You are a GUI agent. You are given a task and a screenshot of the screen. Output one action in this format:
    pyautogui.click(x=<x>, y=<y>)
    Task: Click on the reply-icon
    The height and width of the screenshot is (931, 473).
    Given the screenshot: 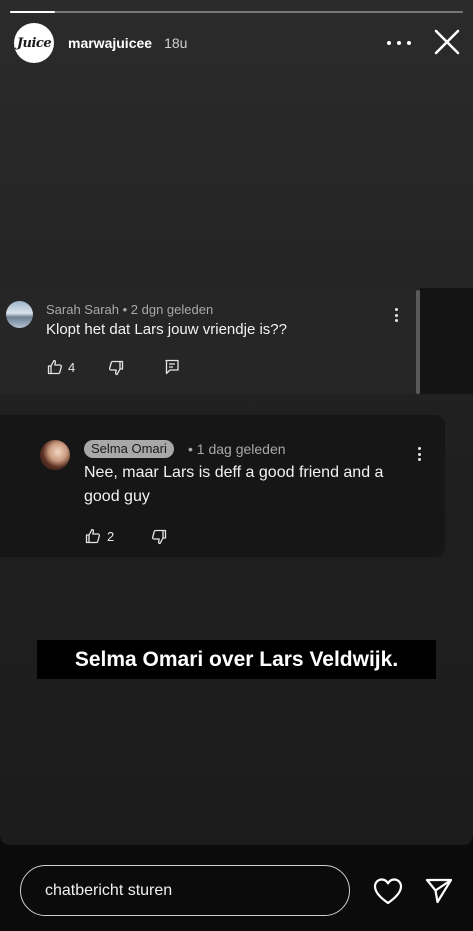 What is the action you would take?
    pyautogui.click(x=172, y=367)
    